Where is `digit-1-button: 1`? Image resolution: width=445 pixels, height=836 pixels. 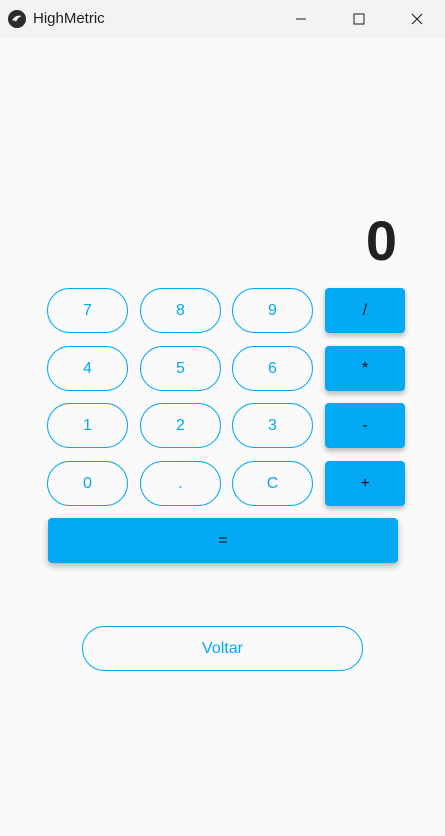 digit-1-button: 1 is located at coordinates (87, 425).